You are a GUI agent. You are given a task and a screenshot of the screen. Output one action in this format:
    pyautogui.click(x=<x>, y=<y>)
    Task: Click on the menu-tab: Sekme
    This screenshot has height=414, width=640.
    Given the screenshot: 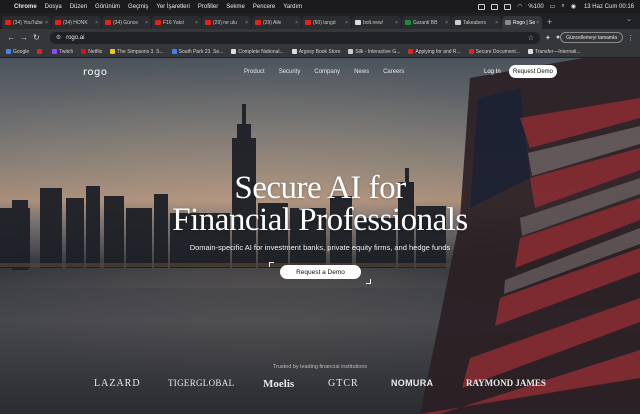 What is the action you would take?
    pyautogui.click(x=235, y=7)
    